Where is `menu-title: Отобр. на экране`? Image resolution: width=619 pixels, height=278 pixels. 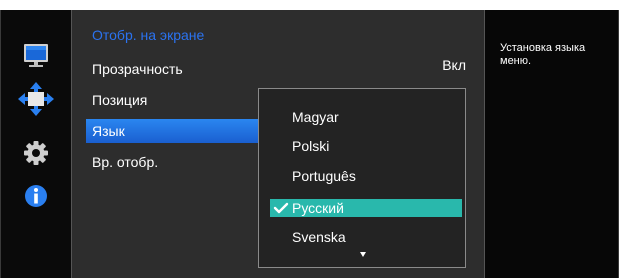
menu-title: Отобр. на экране is located at coordinates (148, 35).